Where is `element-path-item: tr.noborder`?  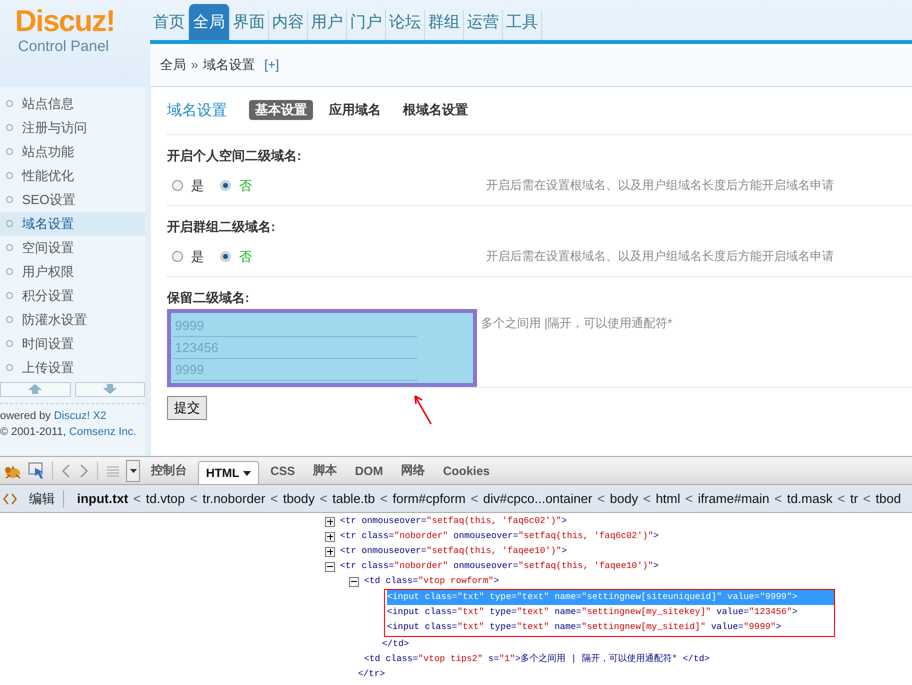
element-path-item: tr.noborder is located at coordinates (234, 498).